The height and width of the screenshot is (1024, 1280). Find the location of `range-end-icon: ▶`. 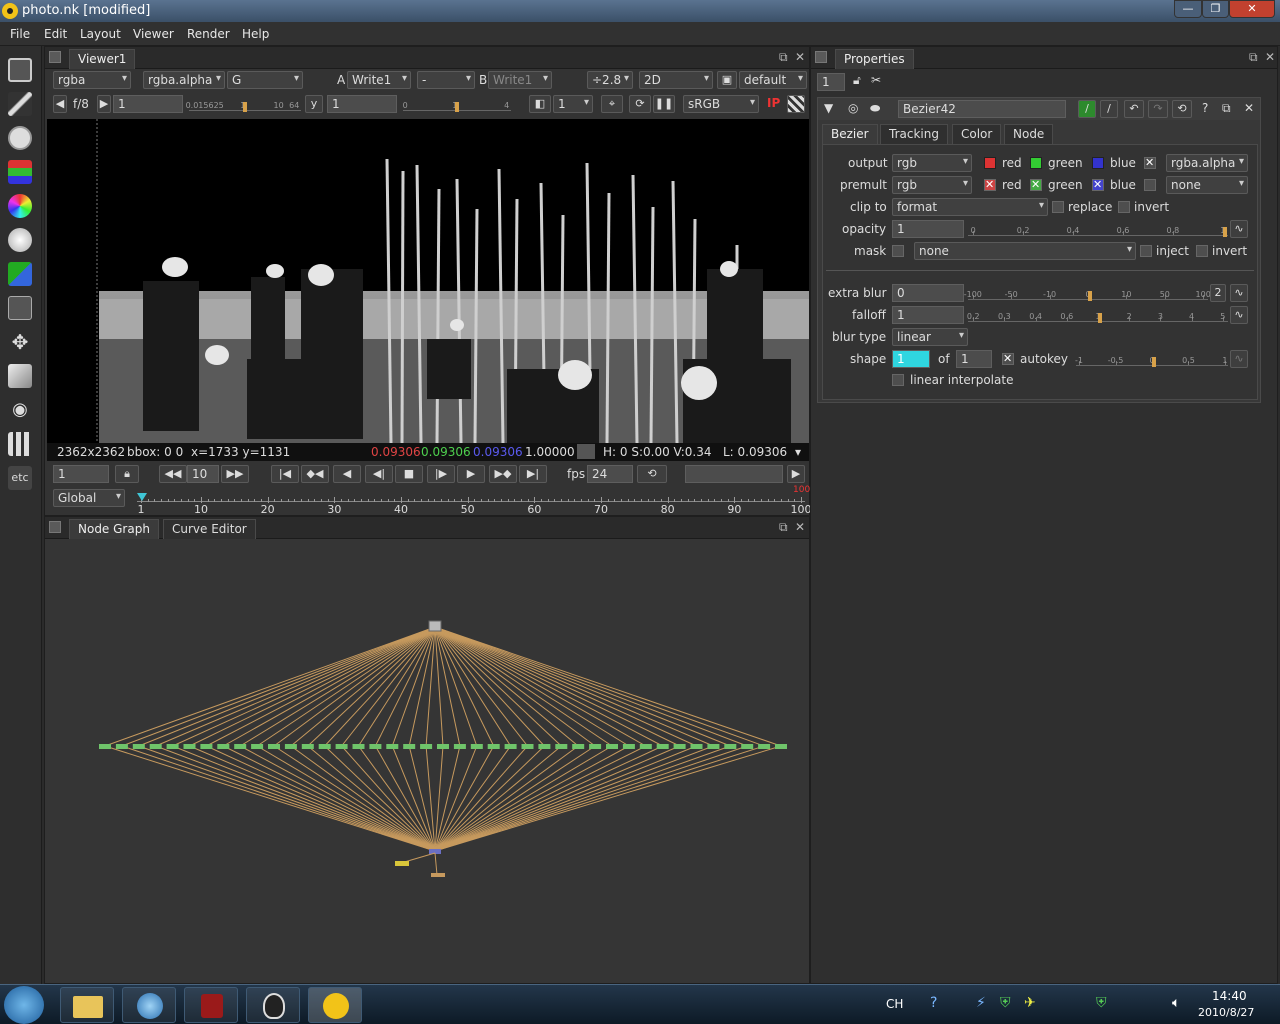

range-end-icon: ▶ is located at coordinates (796, 474).